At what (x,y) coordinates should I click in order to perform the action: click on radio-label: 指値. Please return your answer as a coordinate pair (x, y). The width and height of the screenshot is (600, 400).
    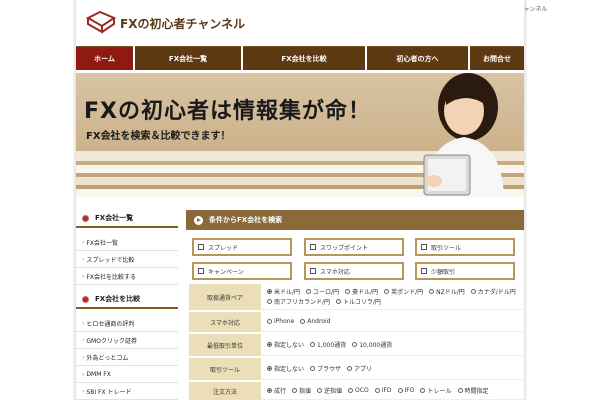
    Looking at the image, I should click on (305, 391).